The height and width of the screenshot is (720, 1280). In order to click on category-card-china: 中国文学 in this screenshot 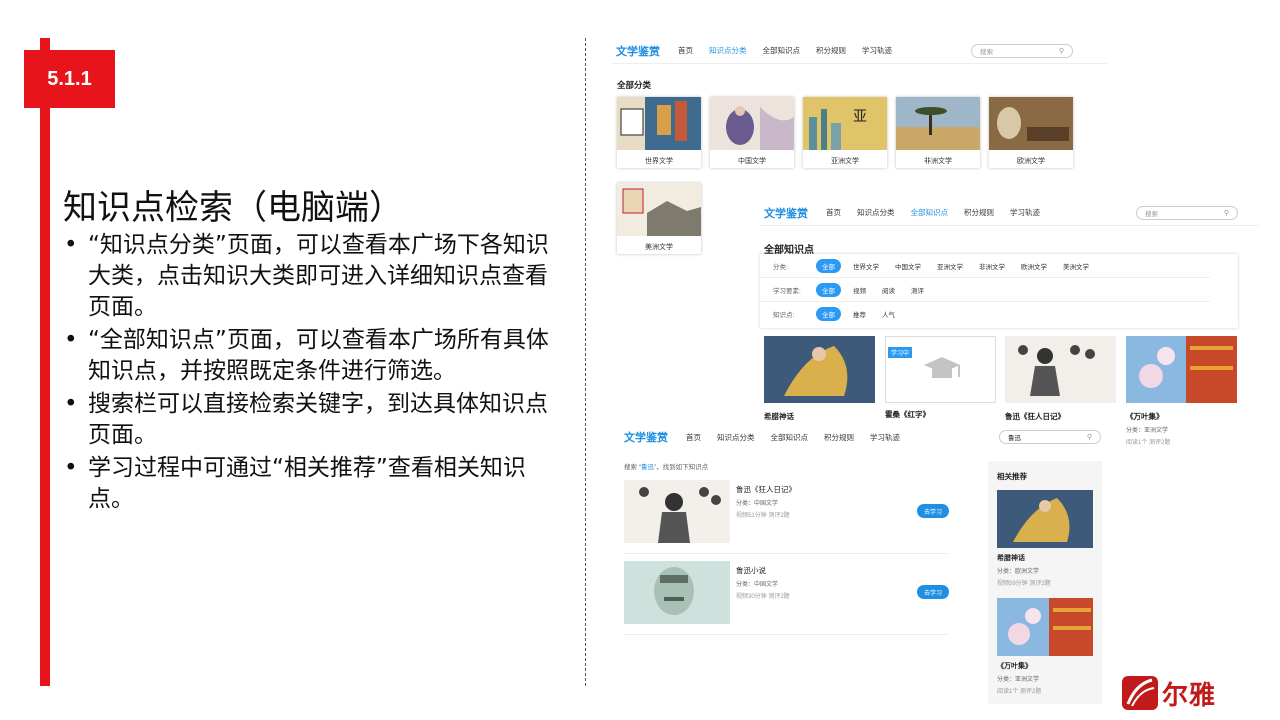, I will do `click(752, 132)`.